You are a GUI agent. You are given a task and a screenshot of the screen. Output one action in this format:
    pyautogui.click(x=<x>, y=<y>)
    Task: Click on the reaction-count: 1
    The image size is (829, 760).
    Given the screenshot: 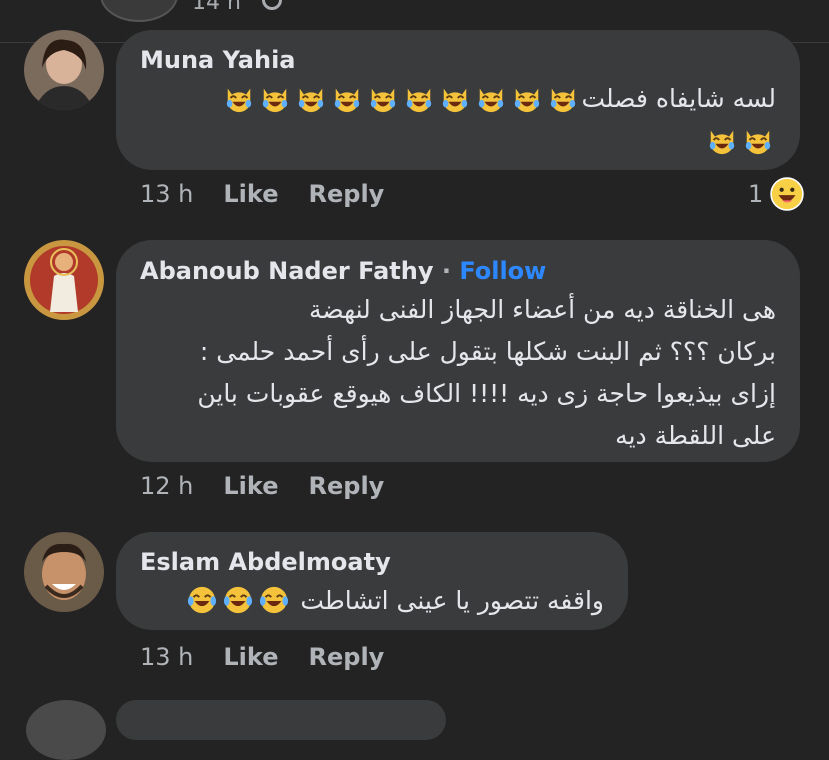 What is the action you would take?
    pyautogui.click(x=755, y=194)
    